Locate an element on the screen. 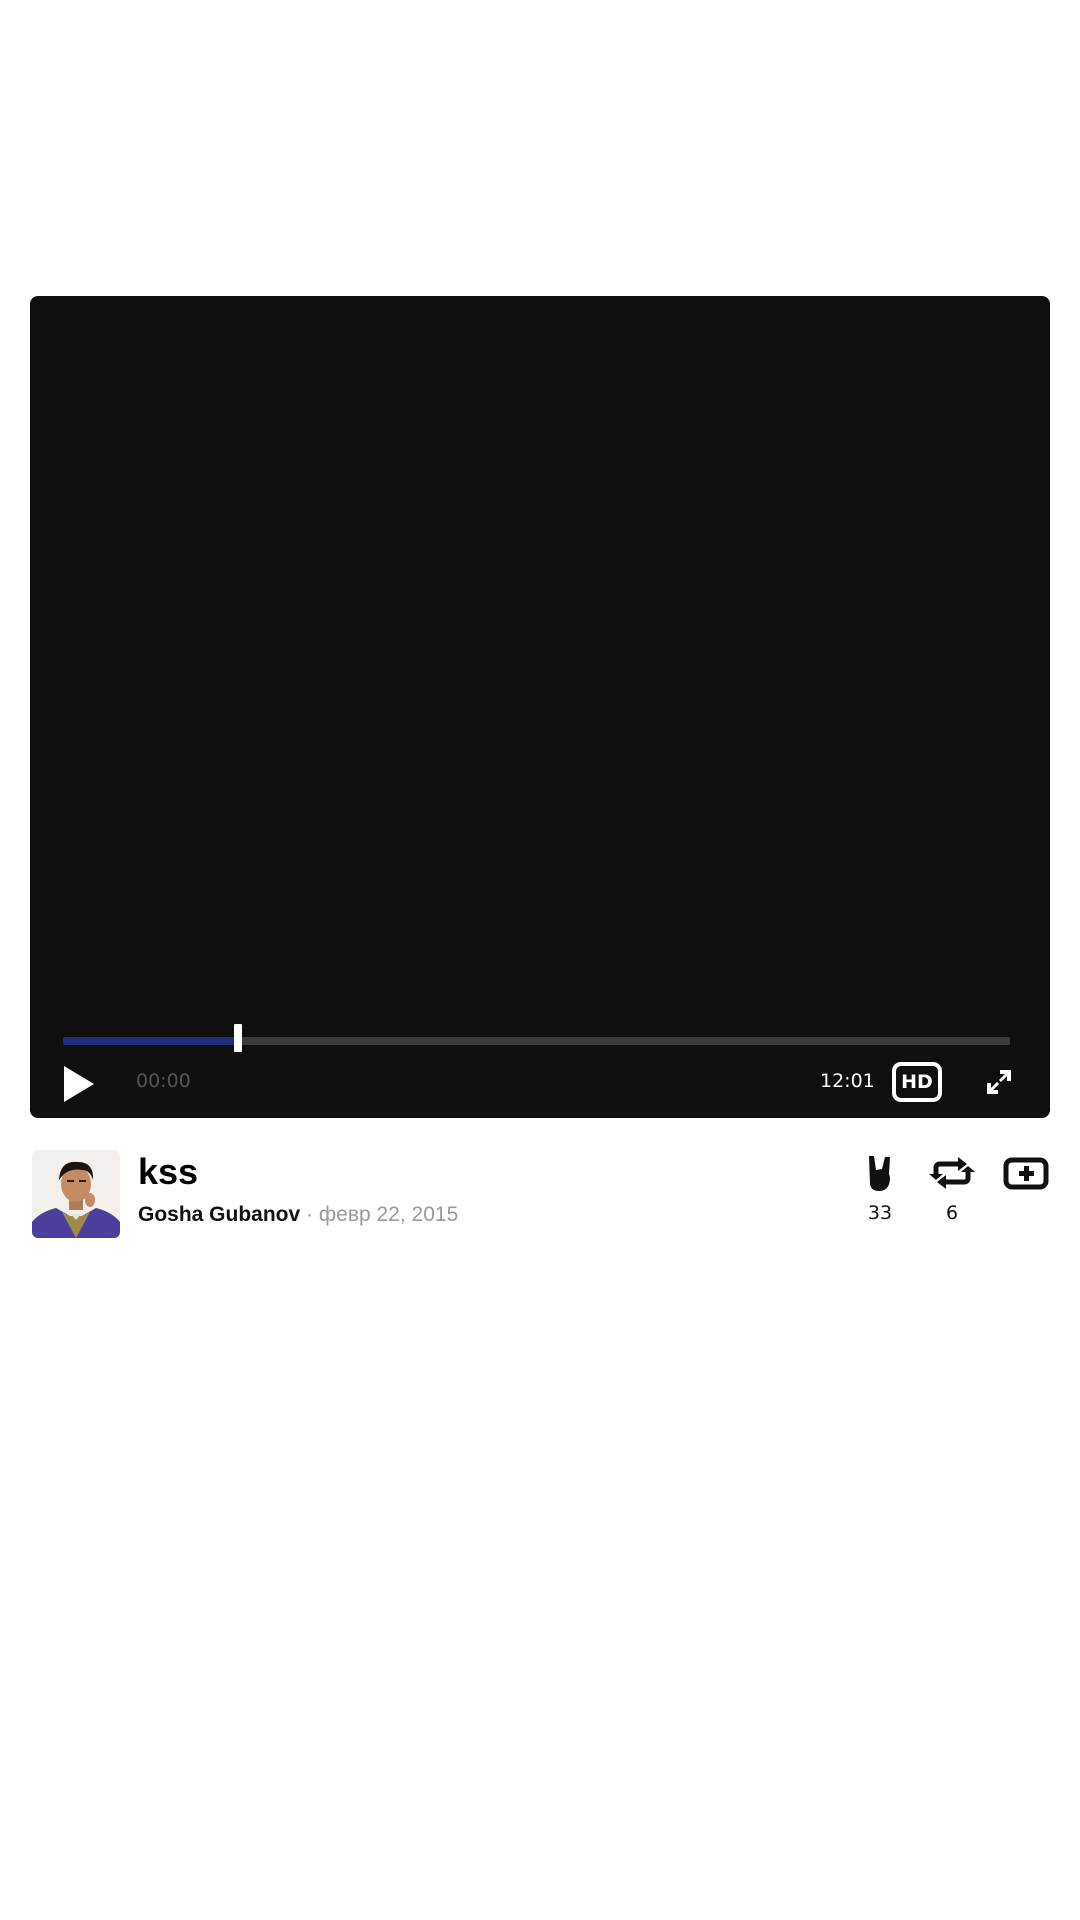  avatar is located at coordinates (76, 1194).